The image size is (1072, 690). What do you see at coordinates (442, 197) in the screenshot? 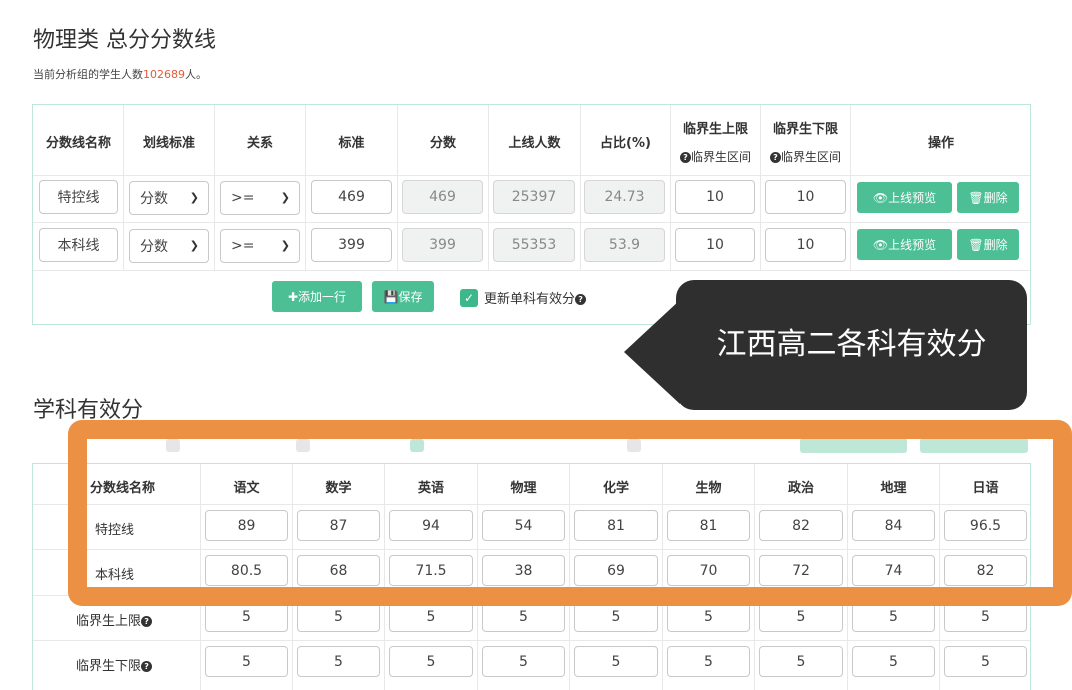
I see `score-readonly: 469` at bounding box center [442, 197].